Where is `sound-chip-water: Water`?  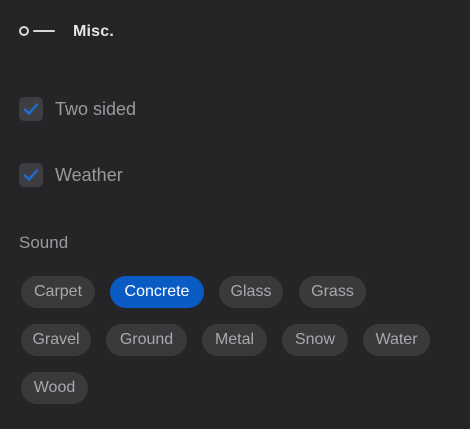
sound-chip-water: Water is located at coordinates (396, 340).